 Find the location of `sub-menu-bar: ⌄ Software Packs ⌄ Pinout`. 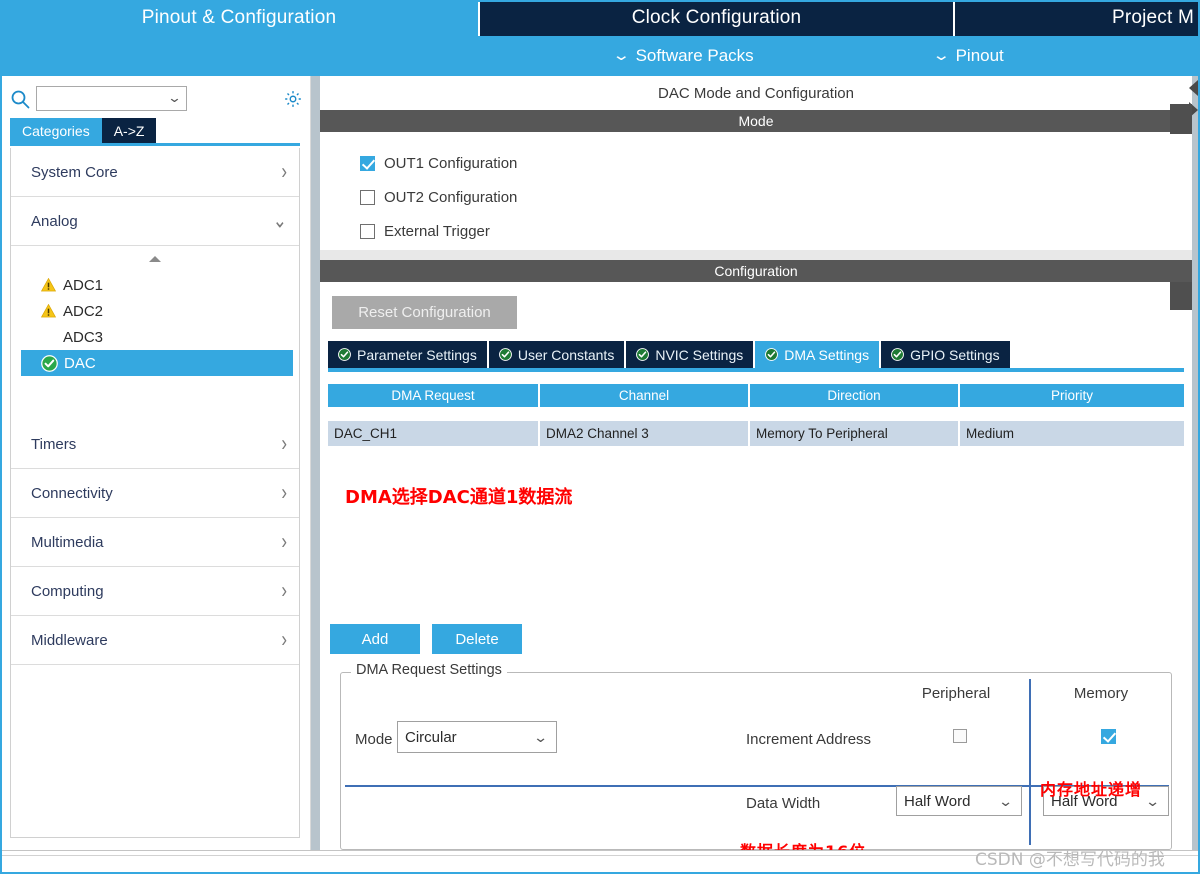

sub-menu-bar: ⌄ Software Packs ⌄ Pinout is located at coordinates (600, 56).